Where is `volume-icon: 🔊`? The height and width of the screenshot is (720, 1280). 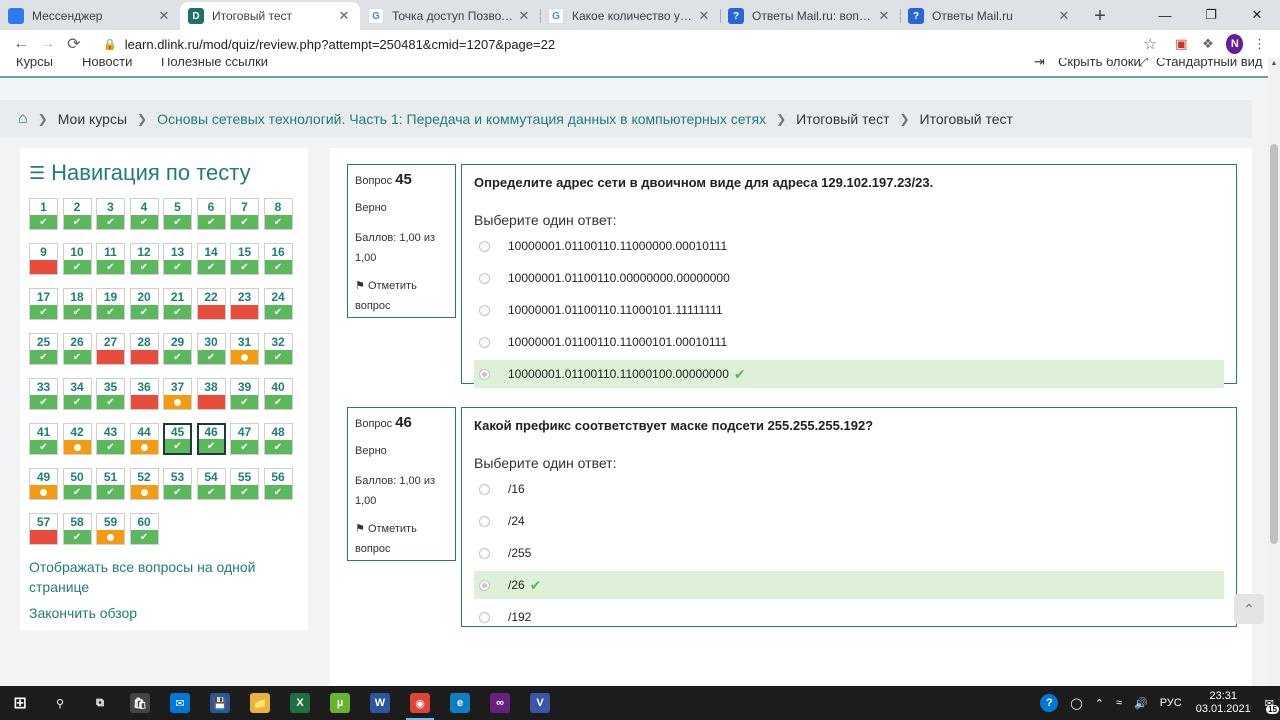 volume-icon: 🔊 is located at coordinates (1141, 703).